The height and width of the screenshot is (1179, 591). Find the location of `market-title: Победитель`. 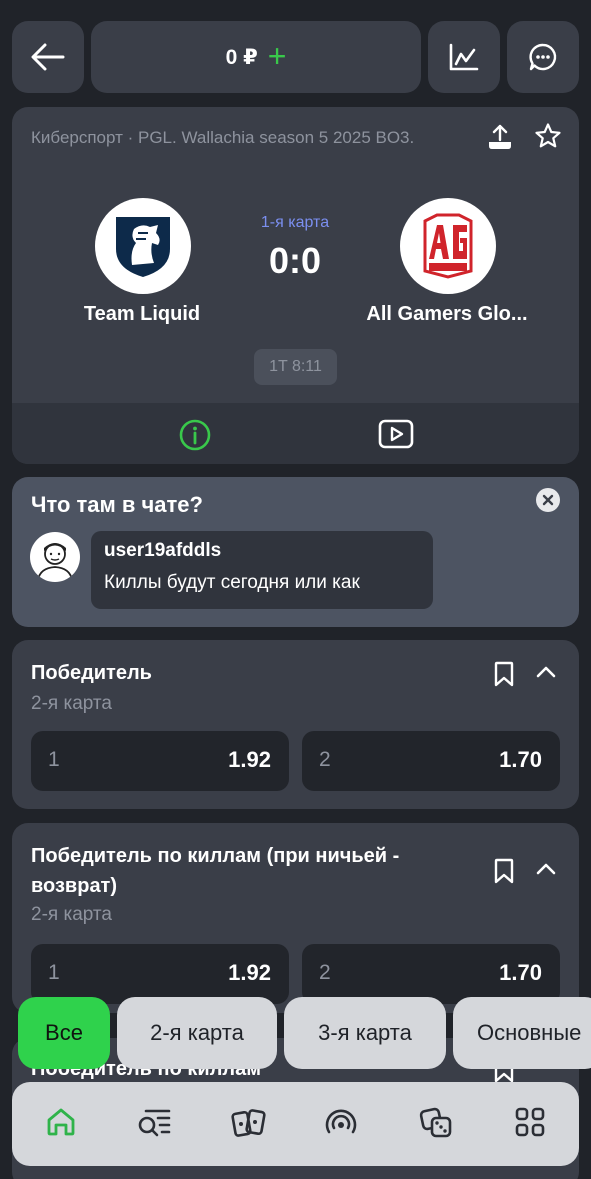

market-title: Победитель is located at coordinates (91, 673).